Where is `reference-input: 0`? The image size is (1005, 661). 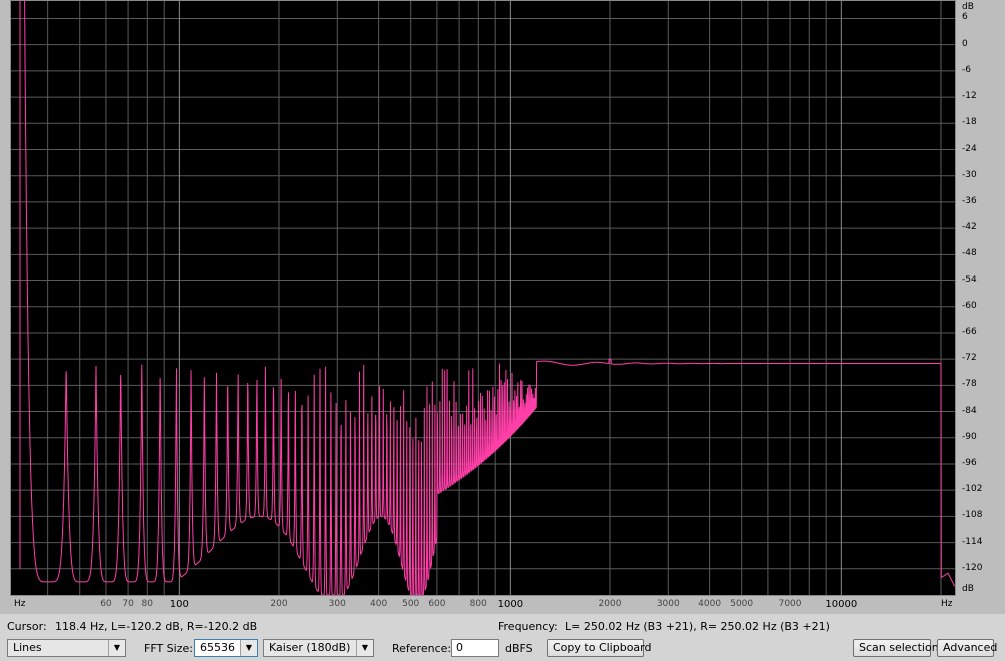 reference-input: 0 is located at coordinates (475, 648).